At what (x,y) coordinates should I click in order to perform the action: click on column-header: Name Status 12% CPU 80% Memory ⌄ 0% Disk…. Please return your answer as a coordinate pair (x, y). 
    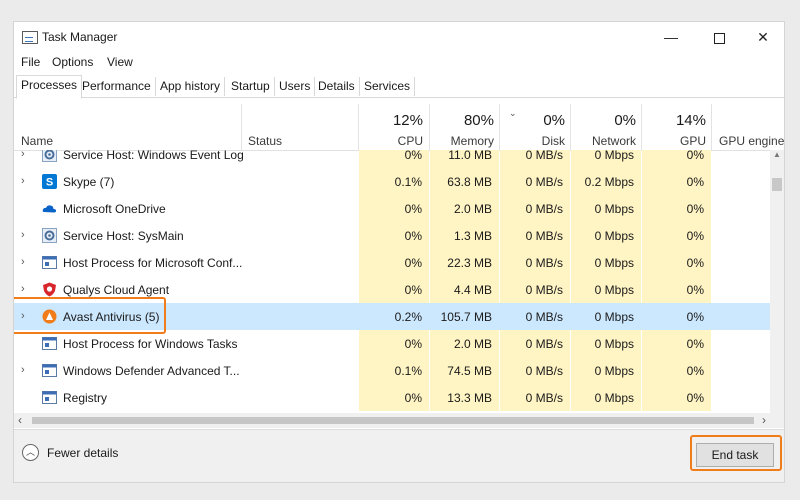
    Looking at the image, I should click on (399, 127).